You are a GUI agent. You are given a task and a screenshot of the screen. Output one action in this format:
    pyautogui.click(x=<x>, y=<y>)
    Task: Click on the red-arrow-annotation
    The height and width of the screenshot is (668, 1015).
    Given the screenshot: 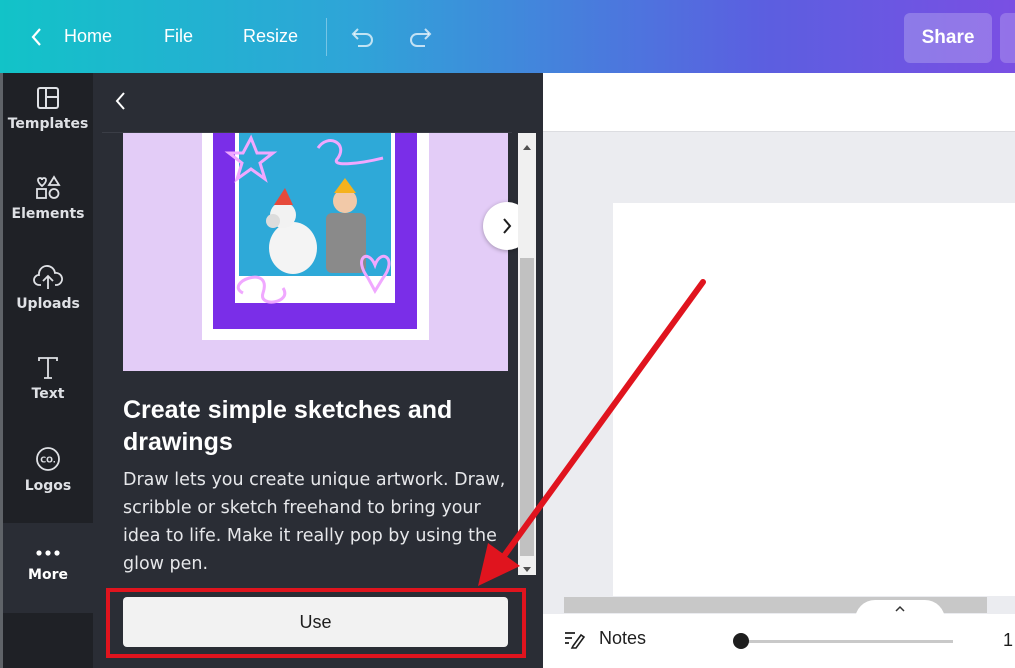 What is the action you would take?
    pyautogui.click(x=592, y=432)
    